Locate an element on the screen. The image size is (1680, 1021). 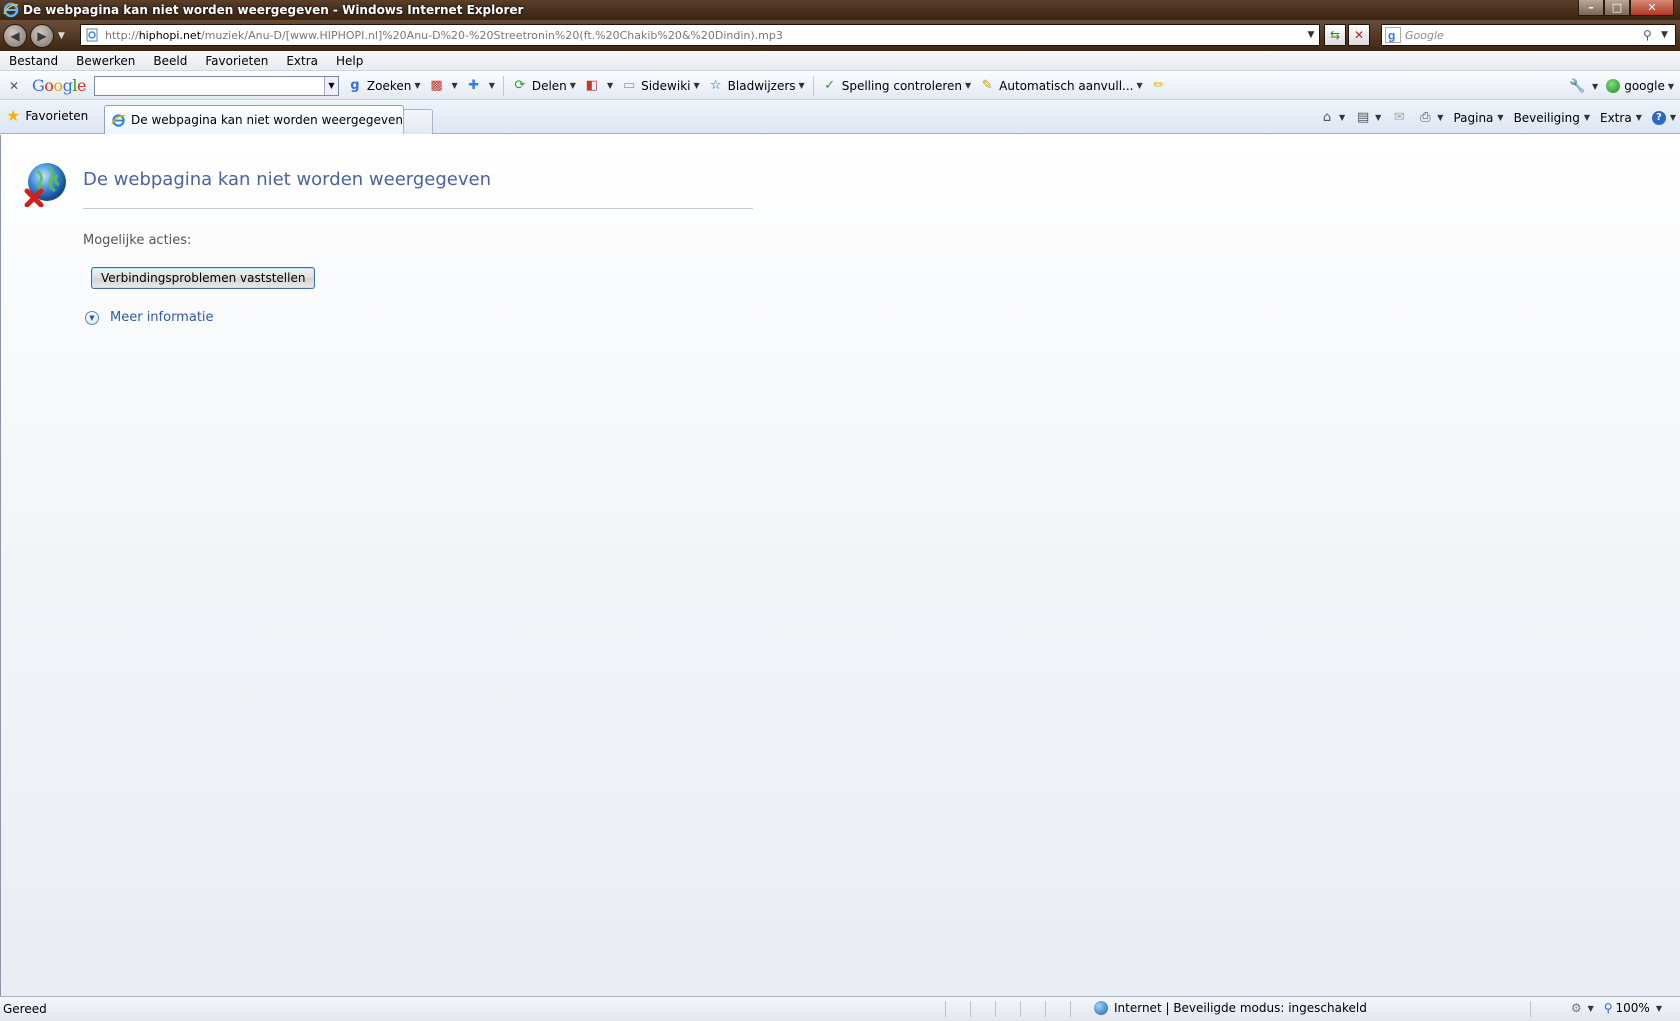
delen-button: ⟳ Delen ▼ is located at coordinates (544, 86).